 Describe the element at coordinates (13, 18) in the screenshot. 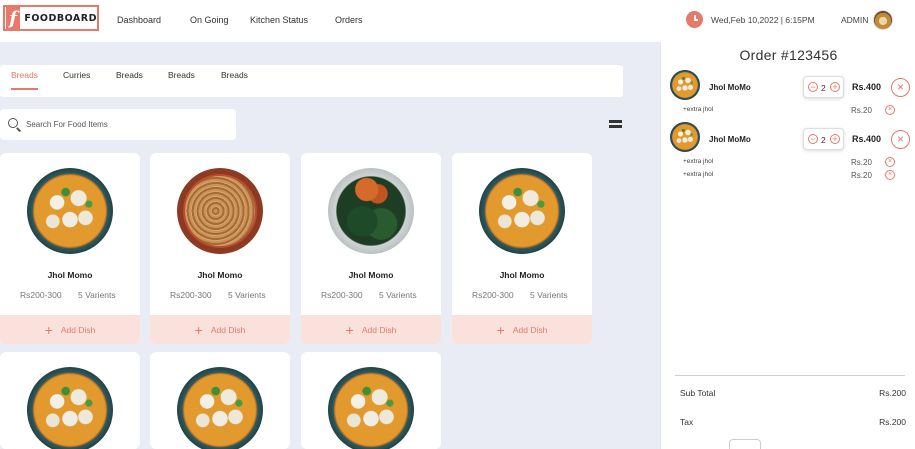

I see `logo-icon: f` at that location.